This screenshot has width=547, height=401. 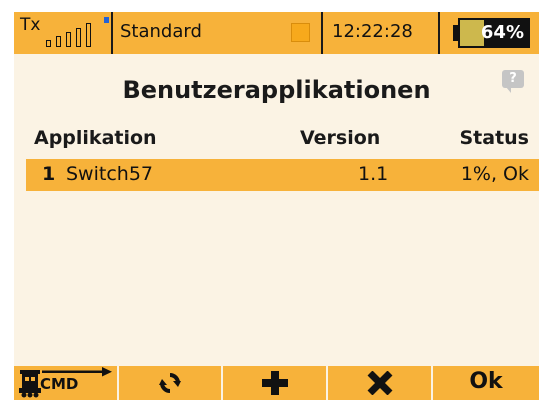 What do you see at coordinates (106, 20) in the screenshot?
I see `receiver-indicator-icon` at bounding box center [106, 20].